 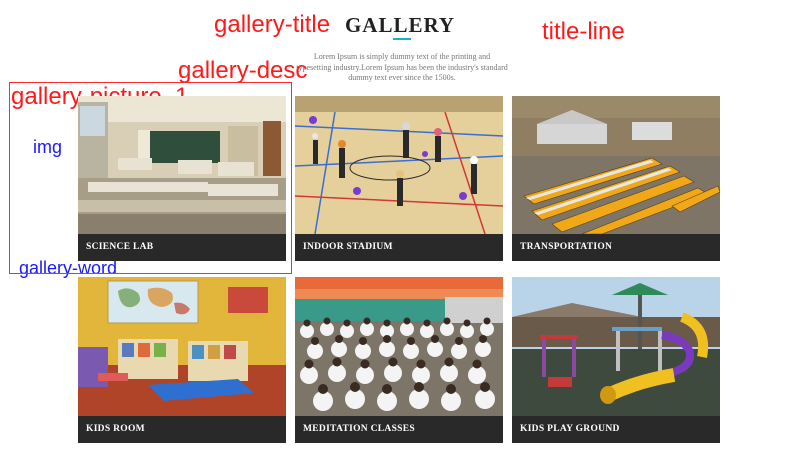 What do you see at coordinates (399, 247) in the screenshot?
I see `gallery-word: INDOOR STADIUM` at bounding box center [399, 247].